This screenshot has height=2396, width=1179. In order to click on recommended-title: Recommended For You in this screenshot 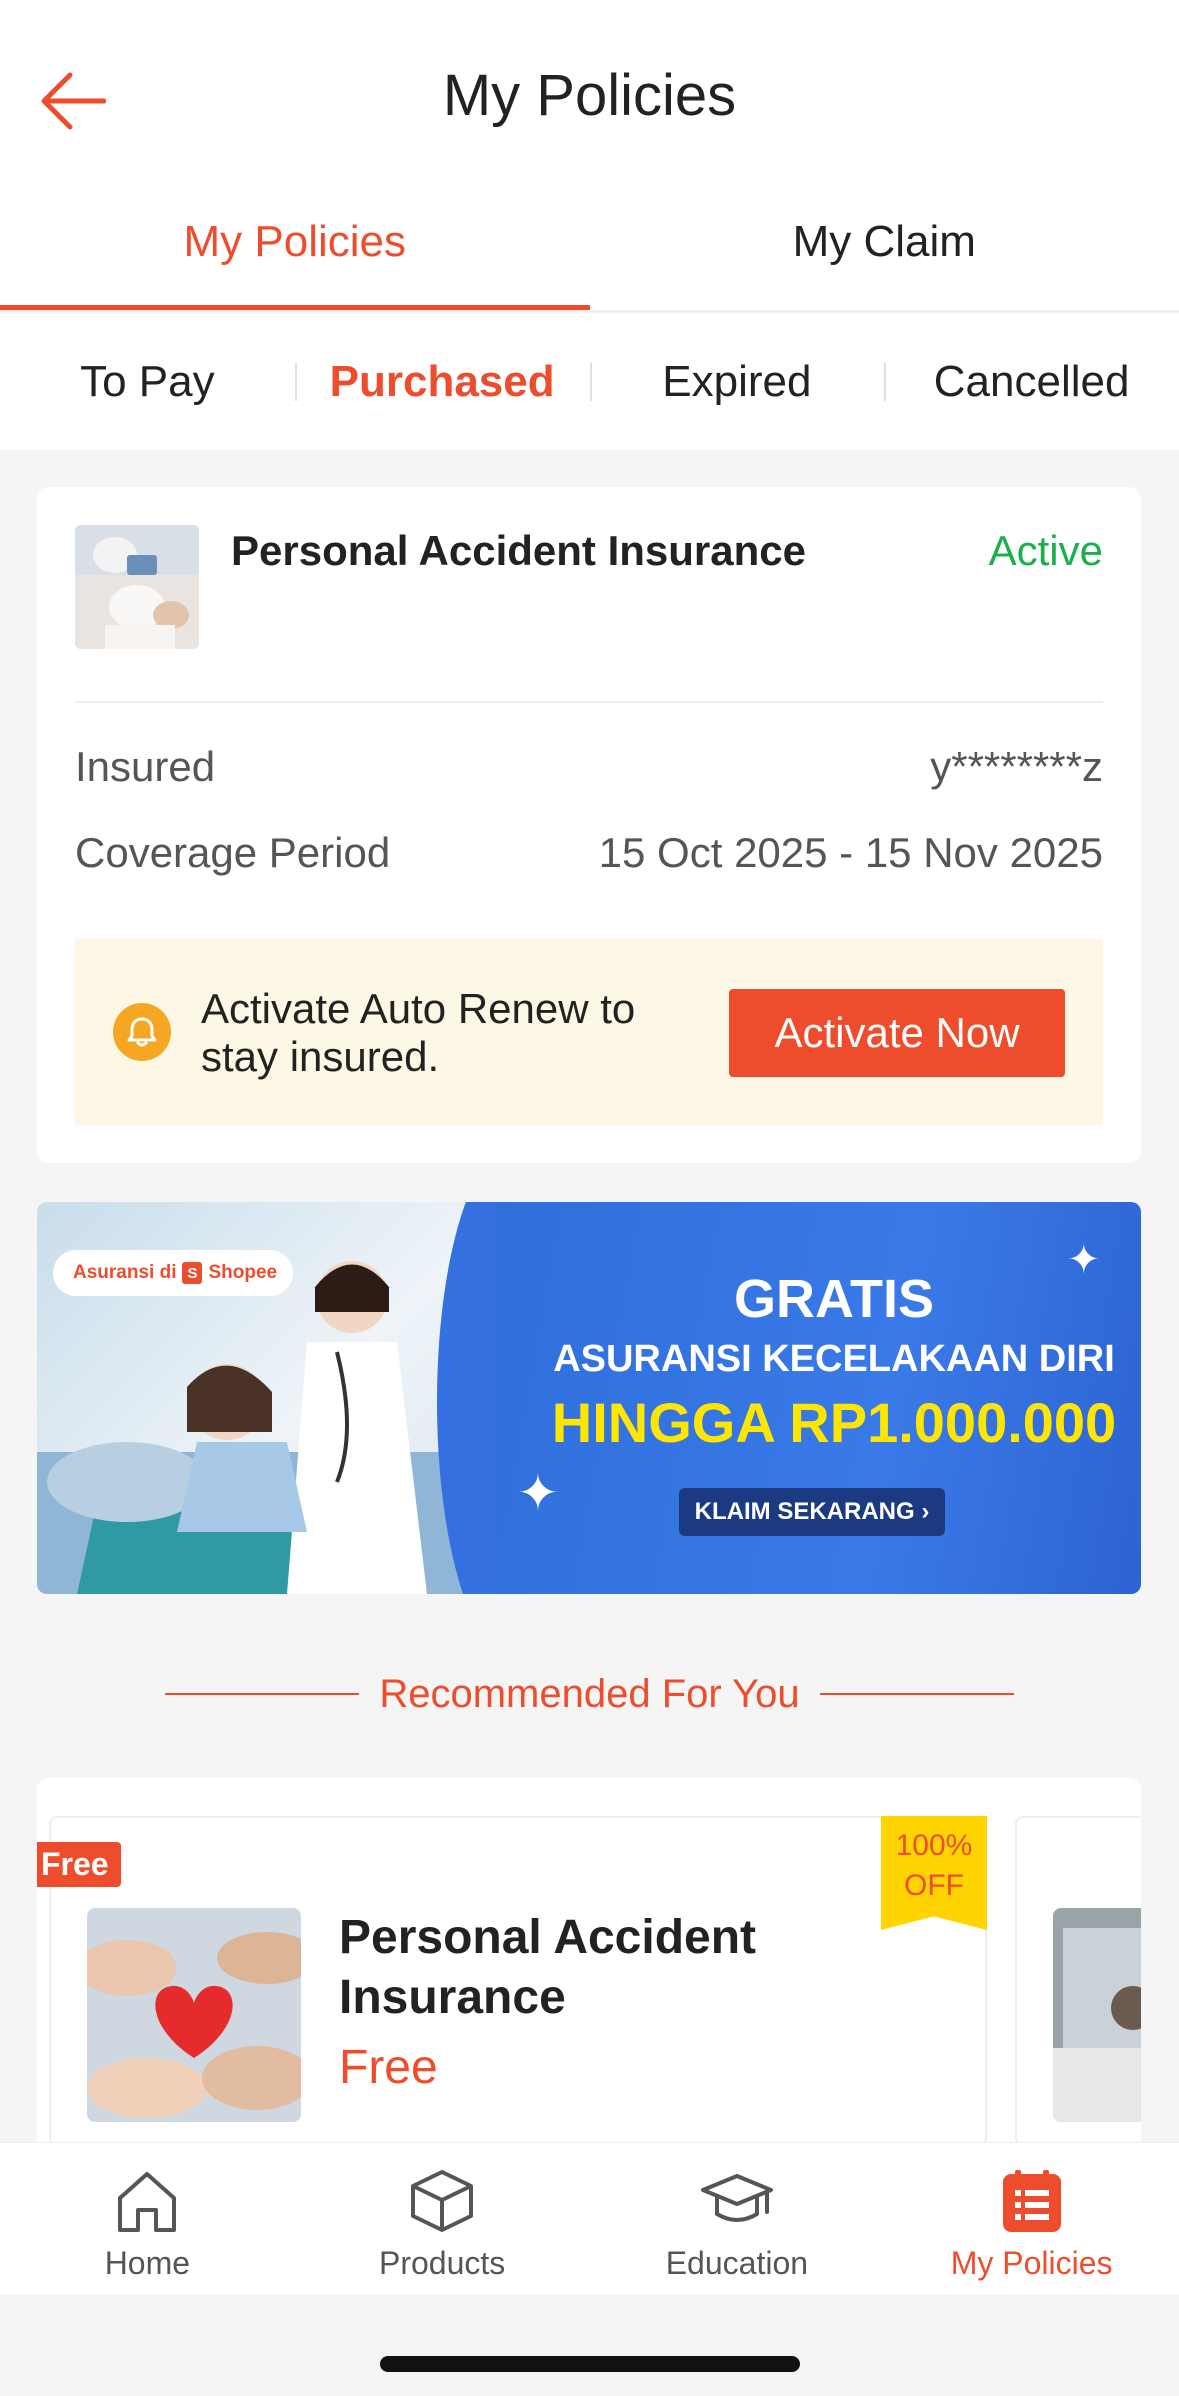, I will do `click(589, 1693)`.